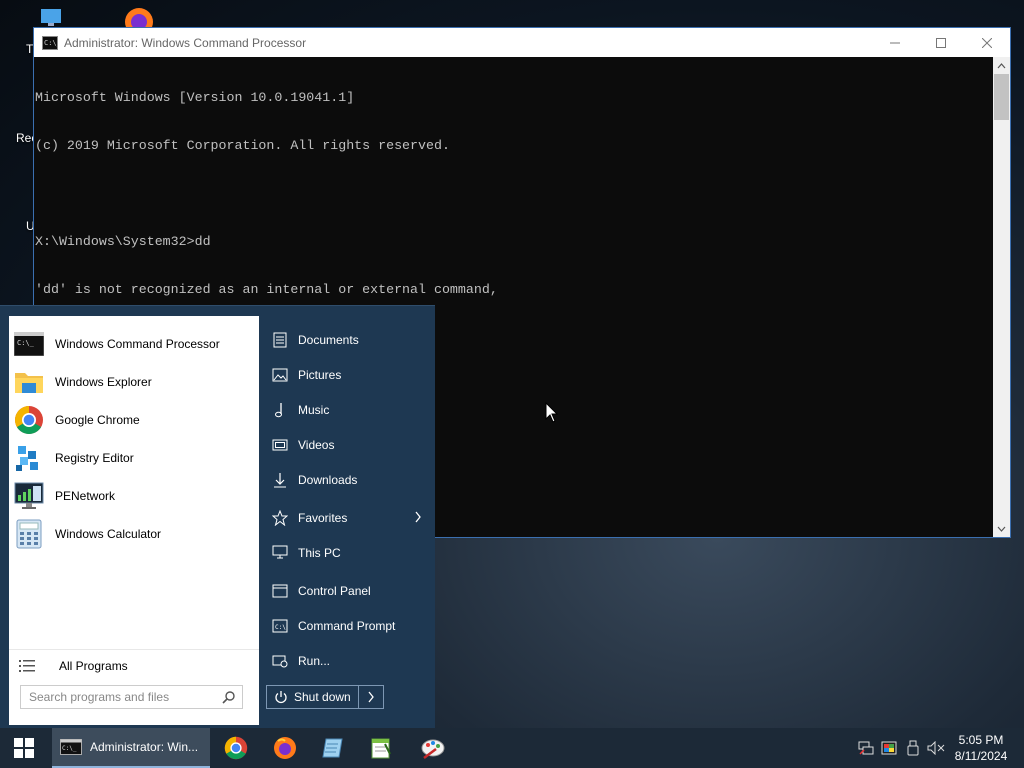  I want to click on program-penetwork: PENetwork, so click(134, 496).